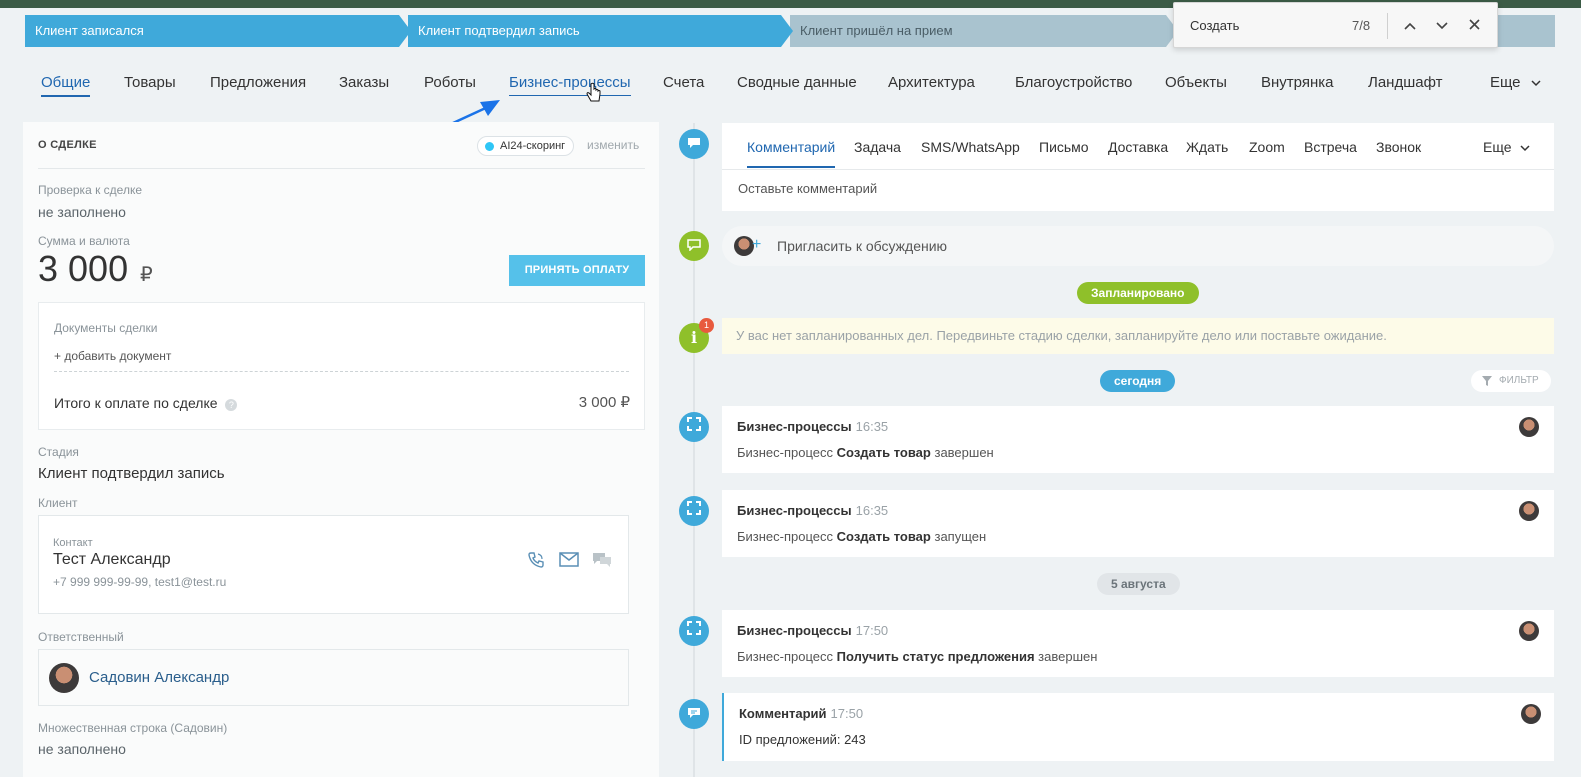  I want to click on tab-offers: Предложения, so click(258, 82).